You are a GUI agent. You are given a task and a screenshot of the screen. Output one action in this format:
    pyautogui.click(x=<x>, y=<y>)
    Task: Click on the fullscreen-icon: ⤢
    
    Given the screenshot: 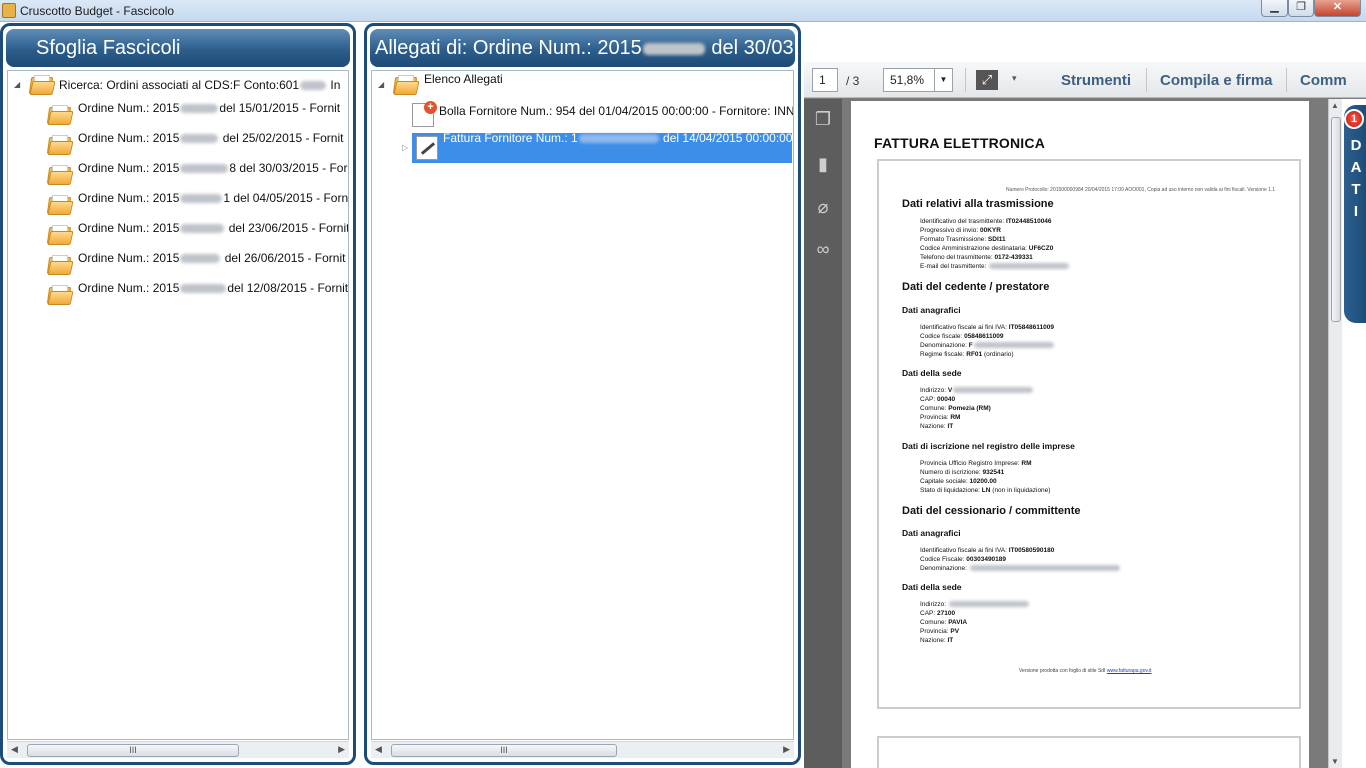 What is the action you would take?
    pyautogui.click(x=987, y=80)
    